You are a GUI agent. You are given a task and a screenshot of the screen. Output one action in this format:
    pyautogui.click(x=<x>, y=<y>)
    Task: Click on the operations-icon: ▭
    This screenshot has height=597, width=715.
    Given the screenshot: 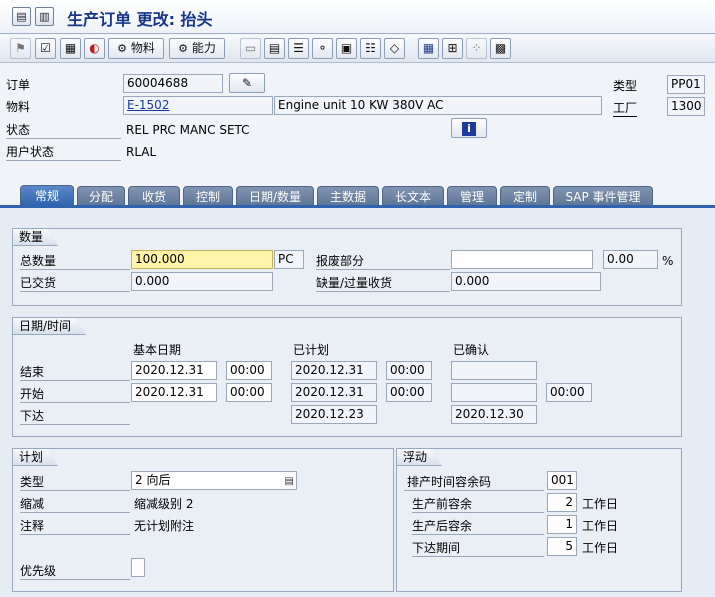 What is the action you would take?
    pyautogui.click(x=250, y=48)
    